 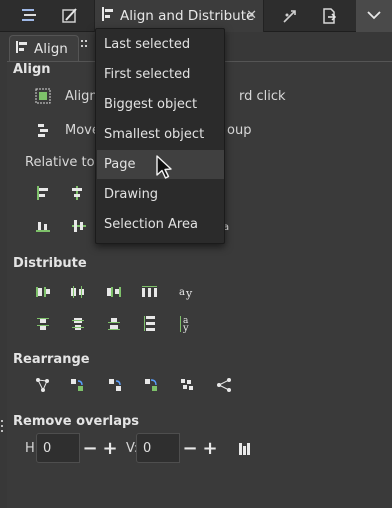 What do you see at coordinates (2, 426) in the screenshot?
I see `panel-grip-icon` at bounding box center [2, 426].